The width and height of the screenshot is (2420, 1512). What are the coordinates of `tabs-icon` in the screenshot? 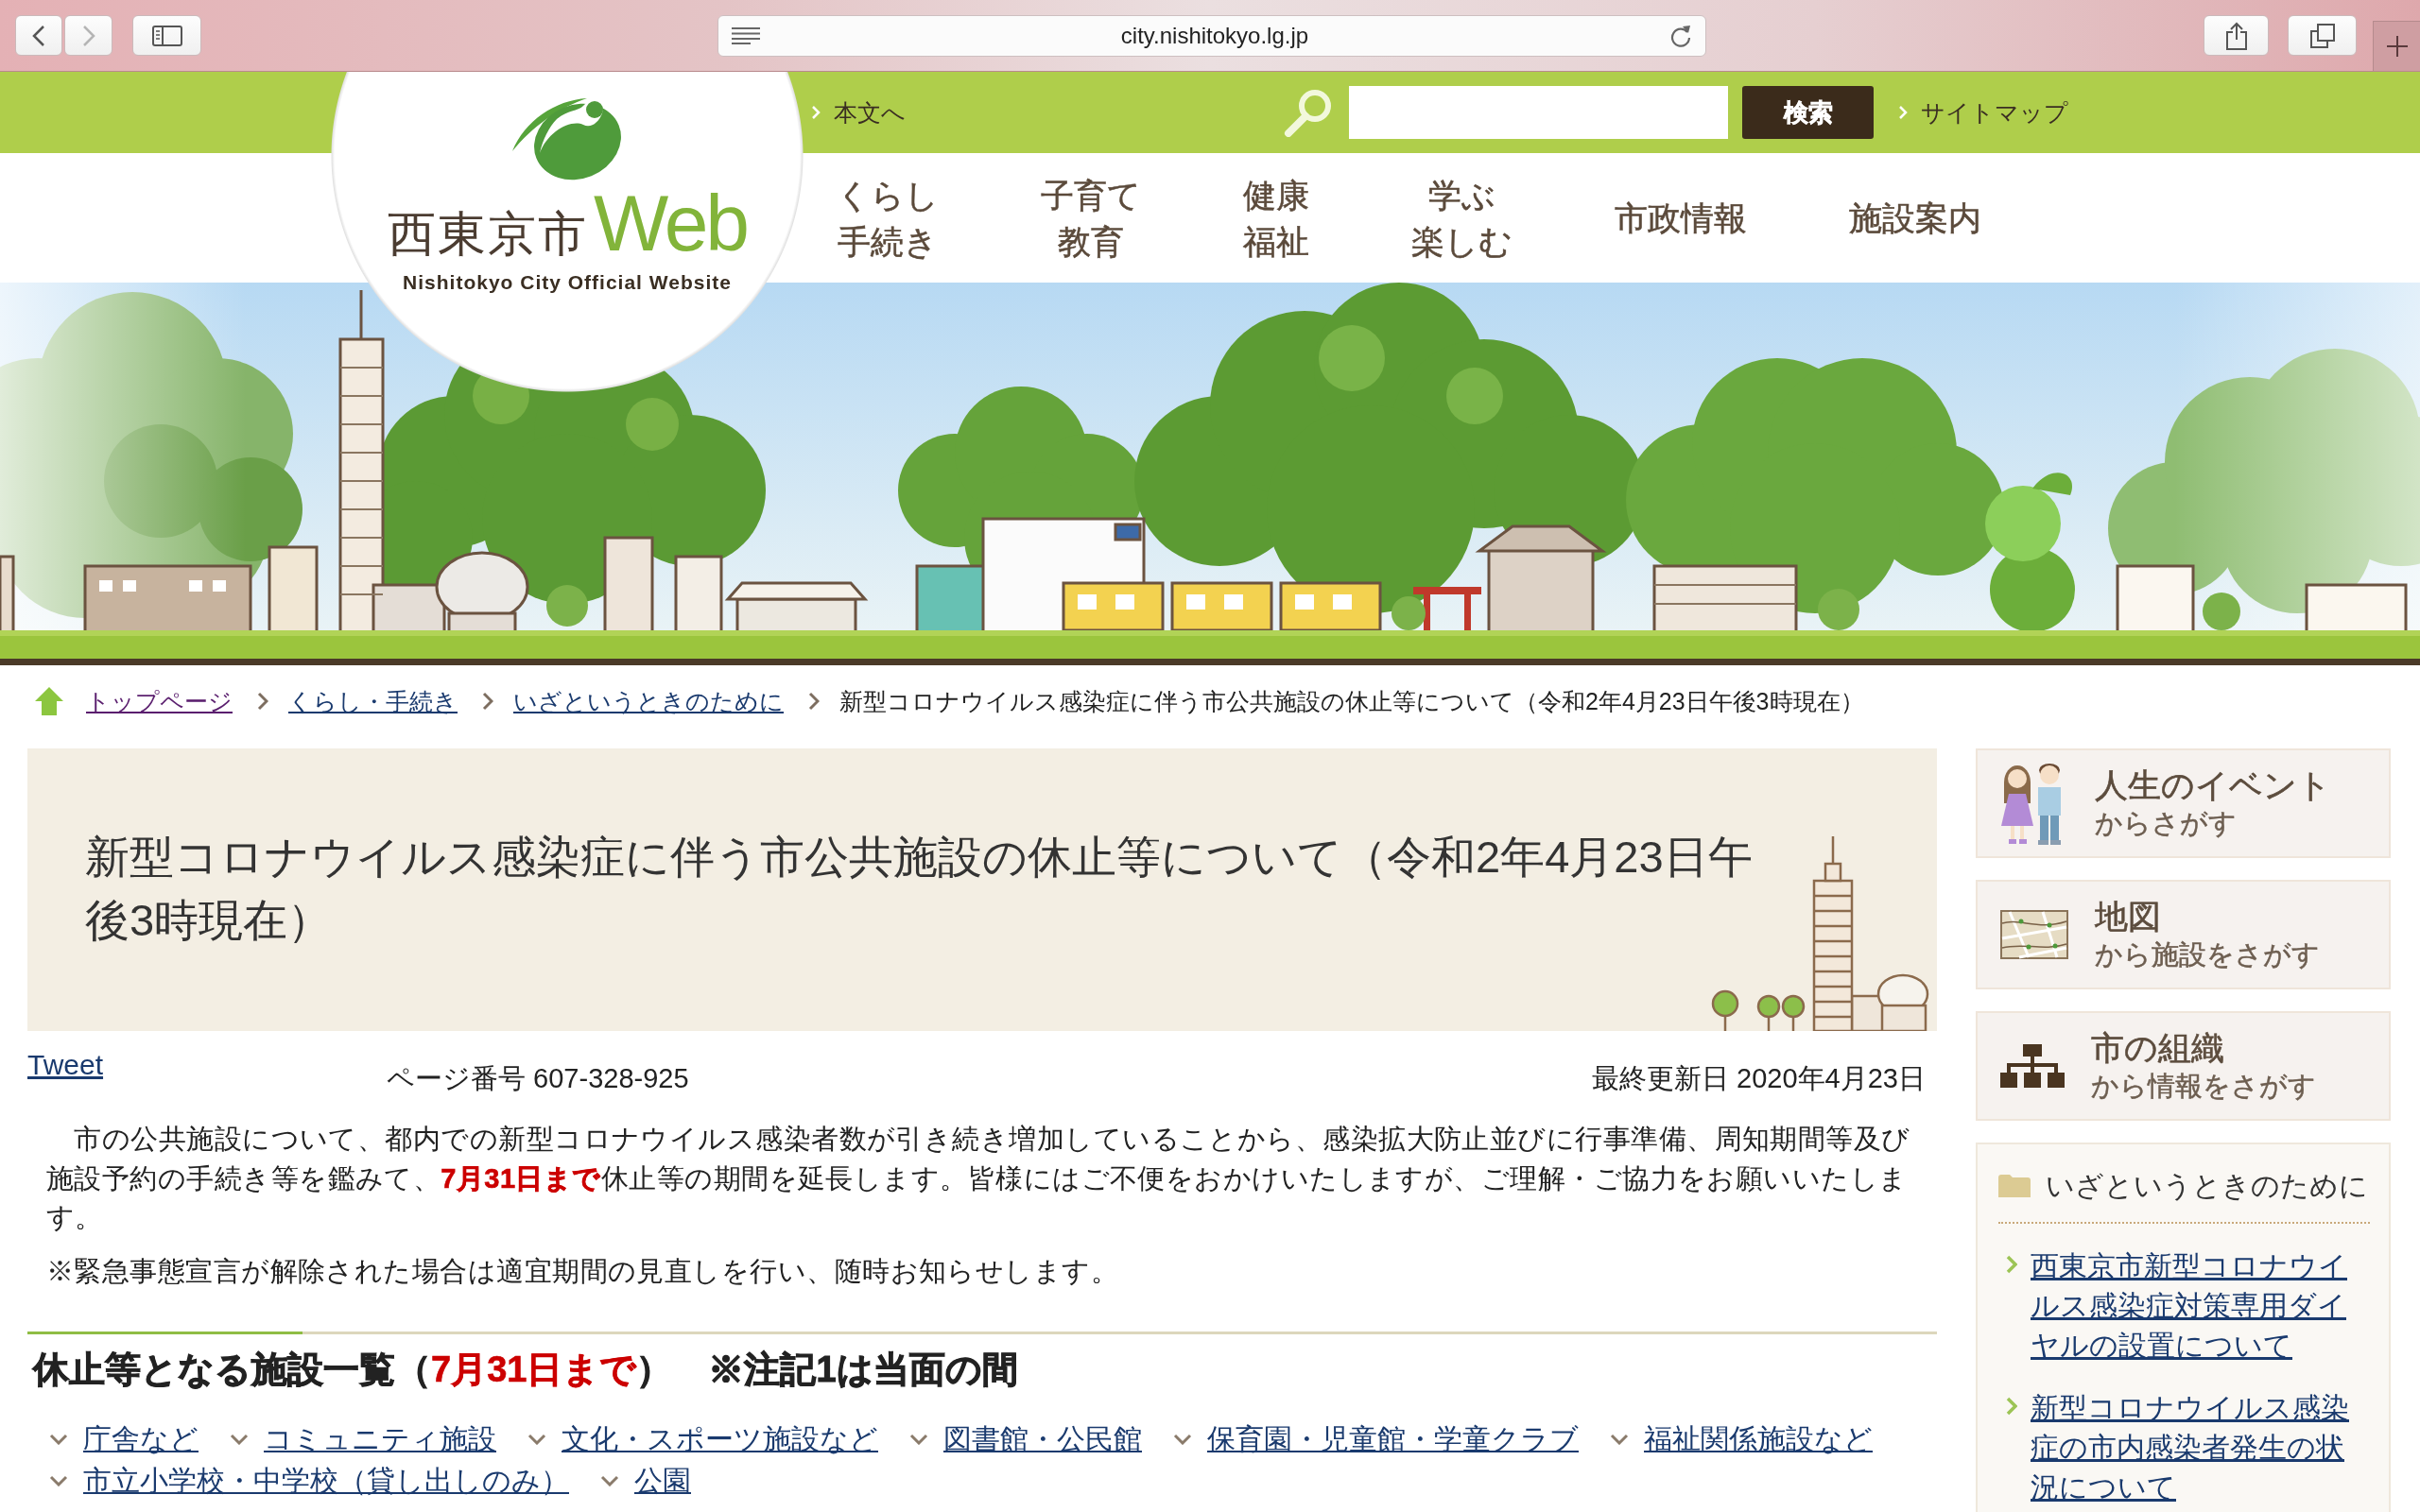 It's located at (2322, 35).